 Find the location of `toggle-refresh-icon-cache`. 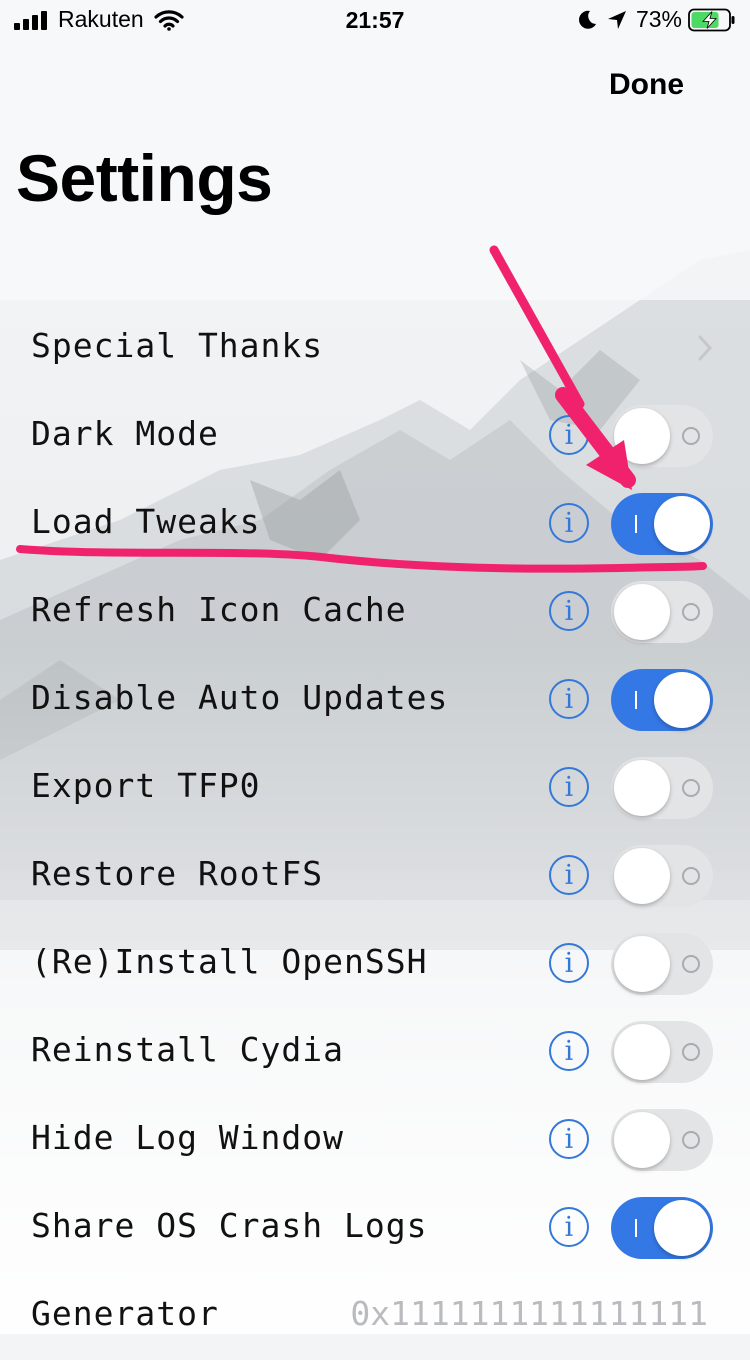

toggle-refresh-icon-cache is located at coordinates (662, 612).